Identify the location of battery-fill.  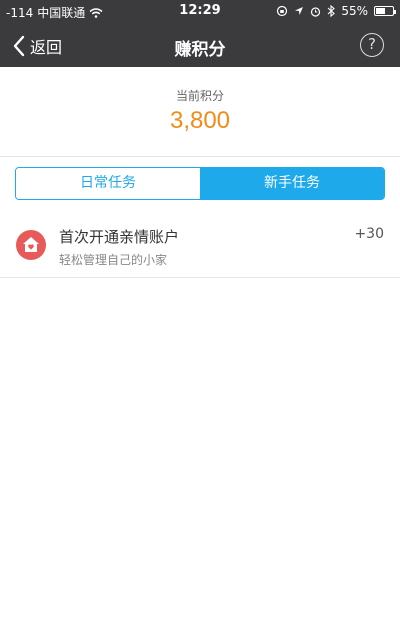
(380, 11).